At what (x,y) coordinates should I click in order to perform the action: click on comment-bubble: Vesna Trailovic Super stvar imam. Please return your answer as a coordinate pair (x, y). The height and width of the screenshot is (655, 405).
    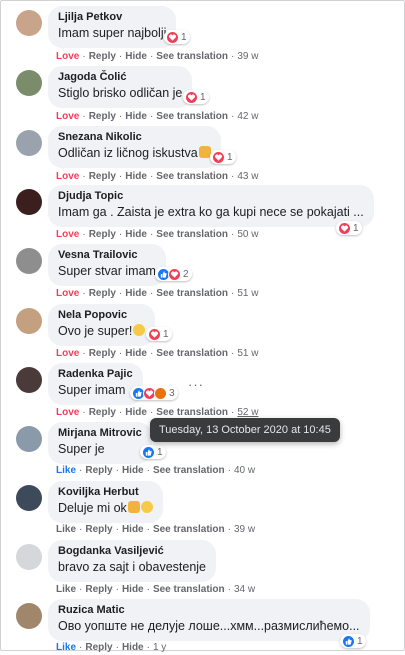
    Looking at the image, I should click on (107, 265).